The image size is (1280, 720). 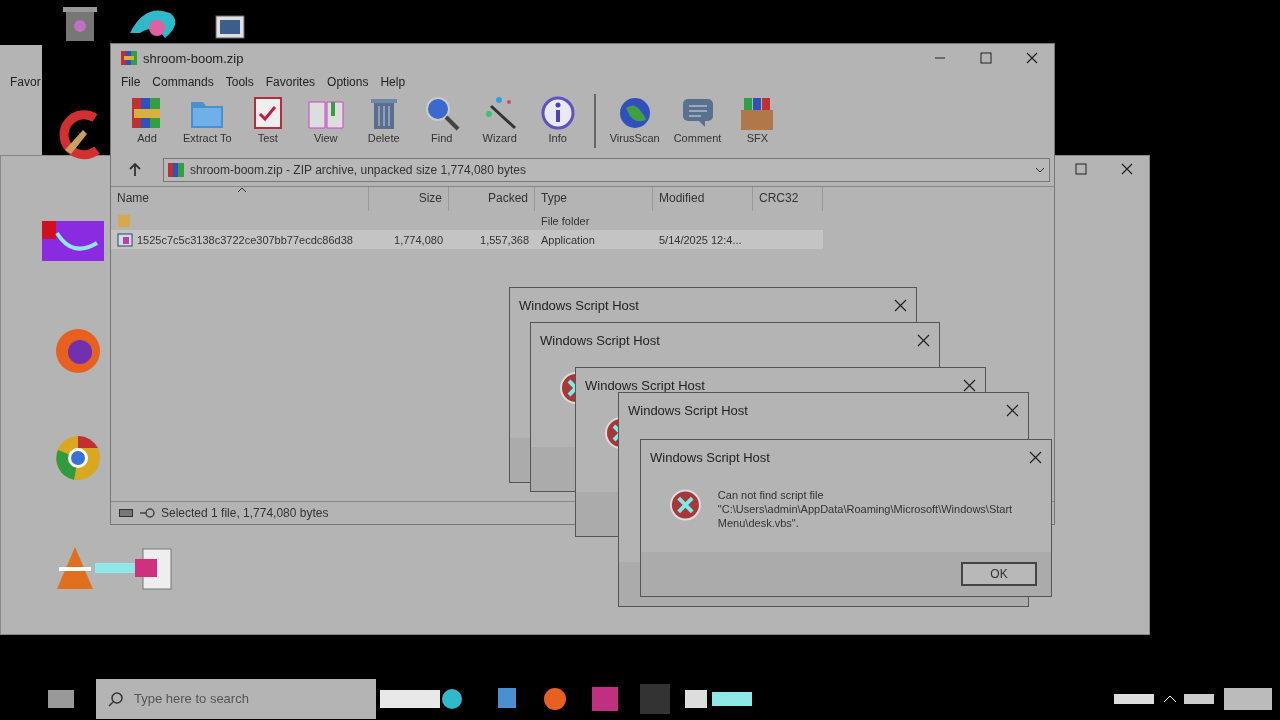 What do you see at coordinates (230, 27) in the screenshot?
I see `image-icon` at bounding box center [230, 27].